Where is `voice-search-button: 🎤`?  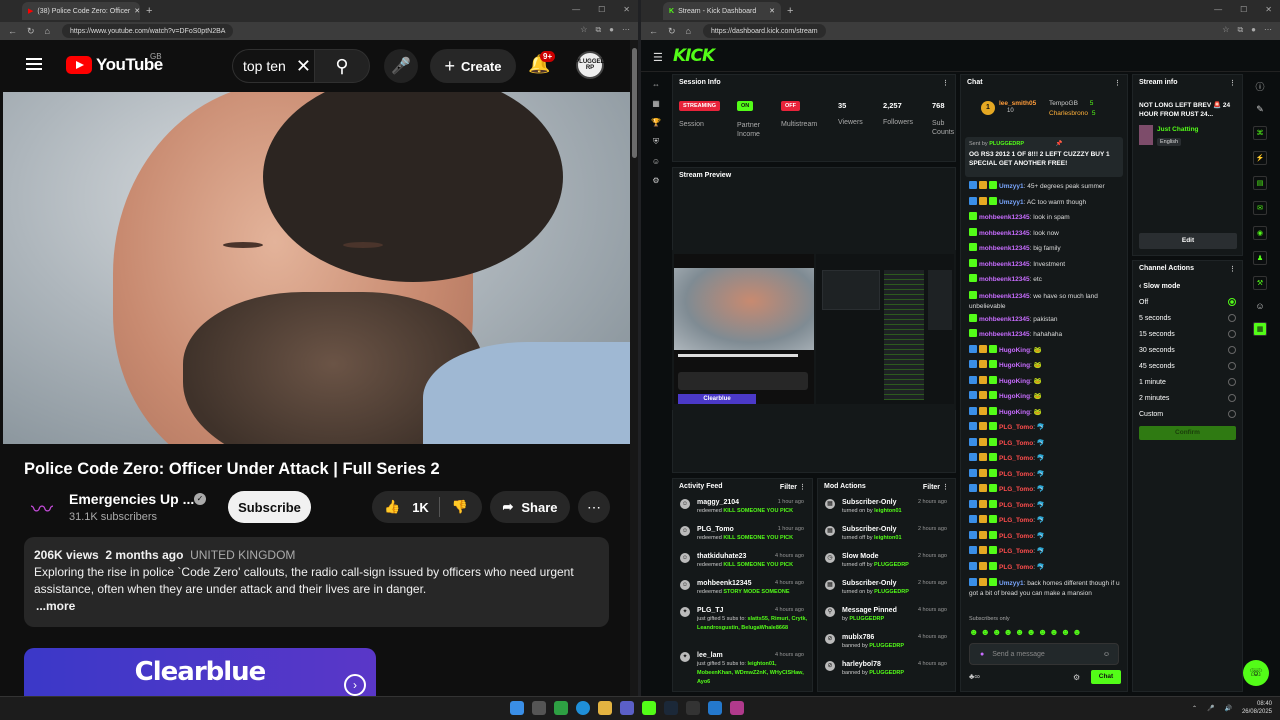
voice-search-button: 🎤 is located at coordinates (401, 66).